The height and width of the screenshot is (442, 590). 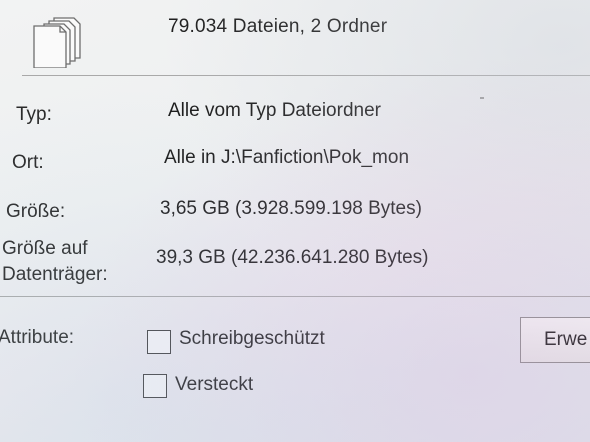 What do you see at coordinates (57, 42) in the screenshot?
I see `multiple-files-icon` at bounding box center [57, 42].